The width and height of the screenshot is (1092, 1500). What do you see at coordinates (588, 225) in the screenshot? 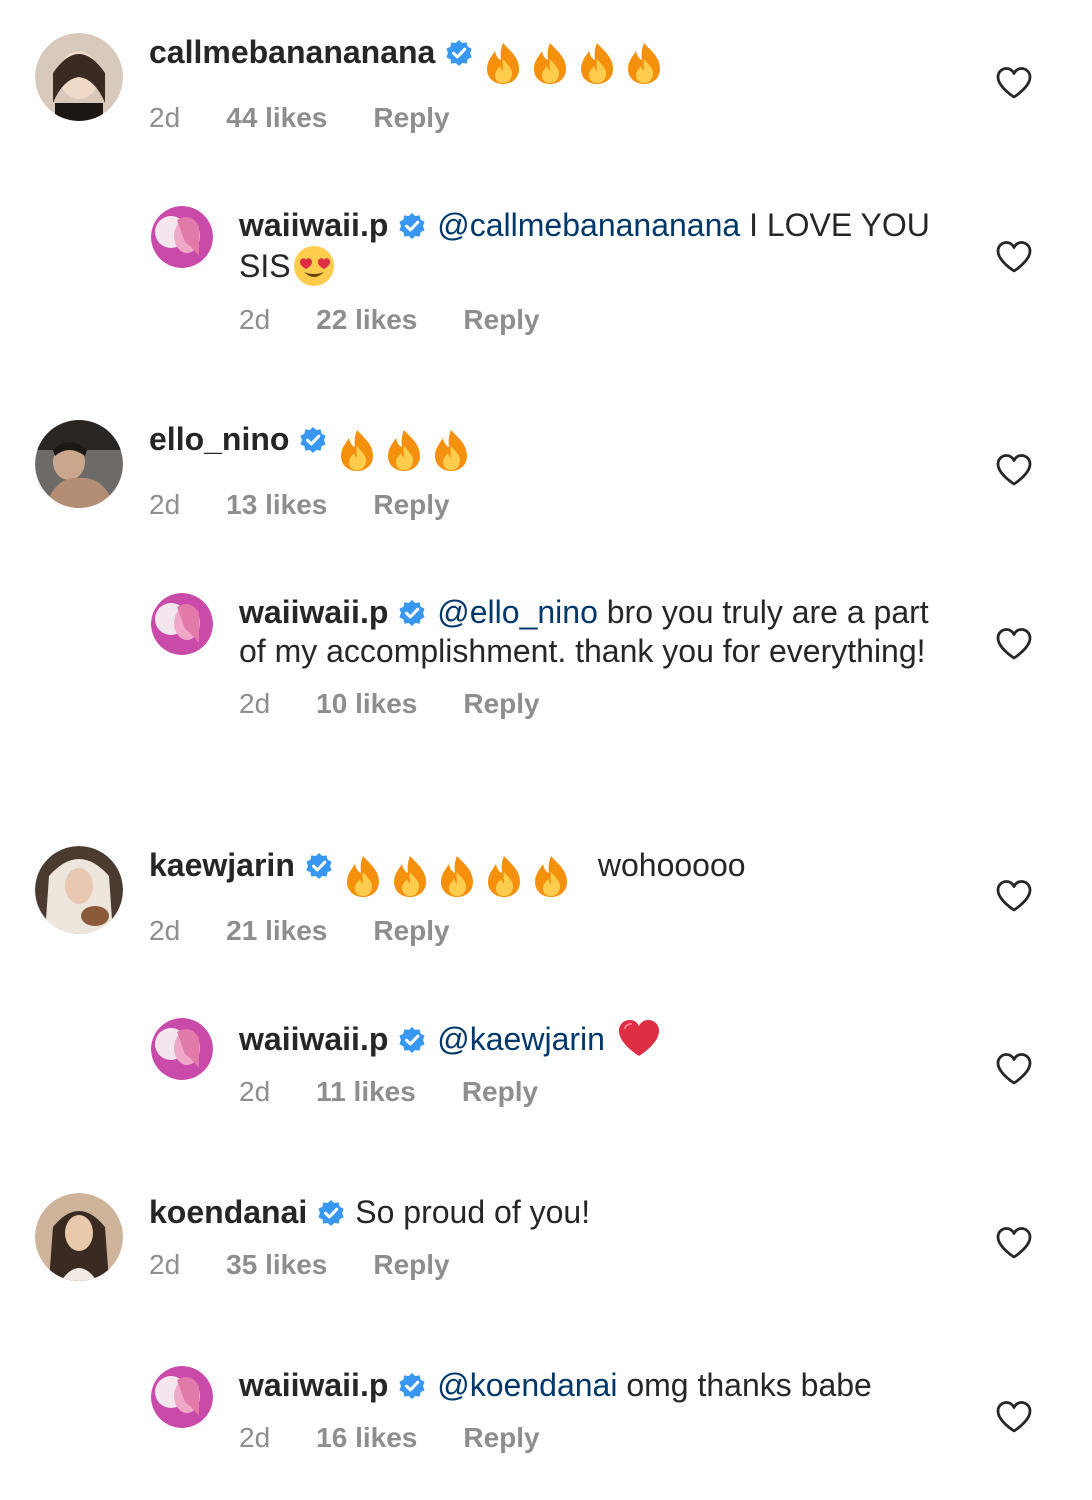
I see `mention-link: @callmebanananana` at bounding box center [588, 225].